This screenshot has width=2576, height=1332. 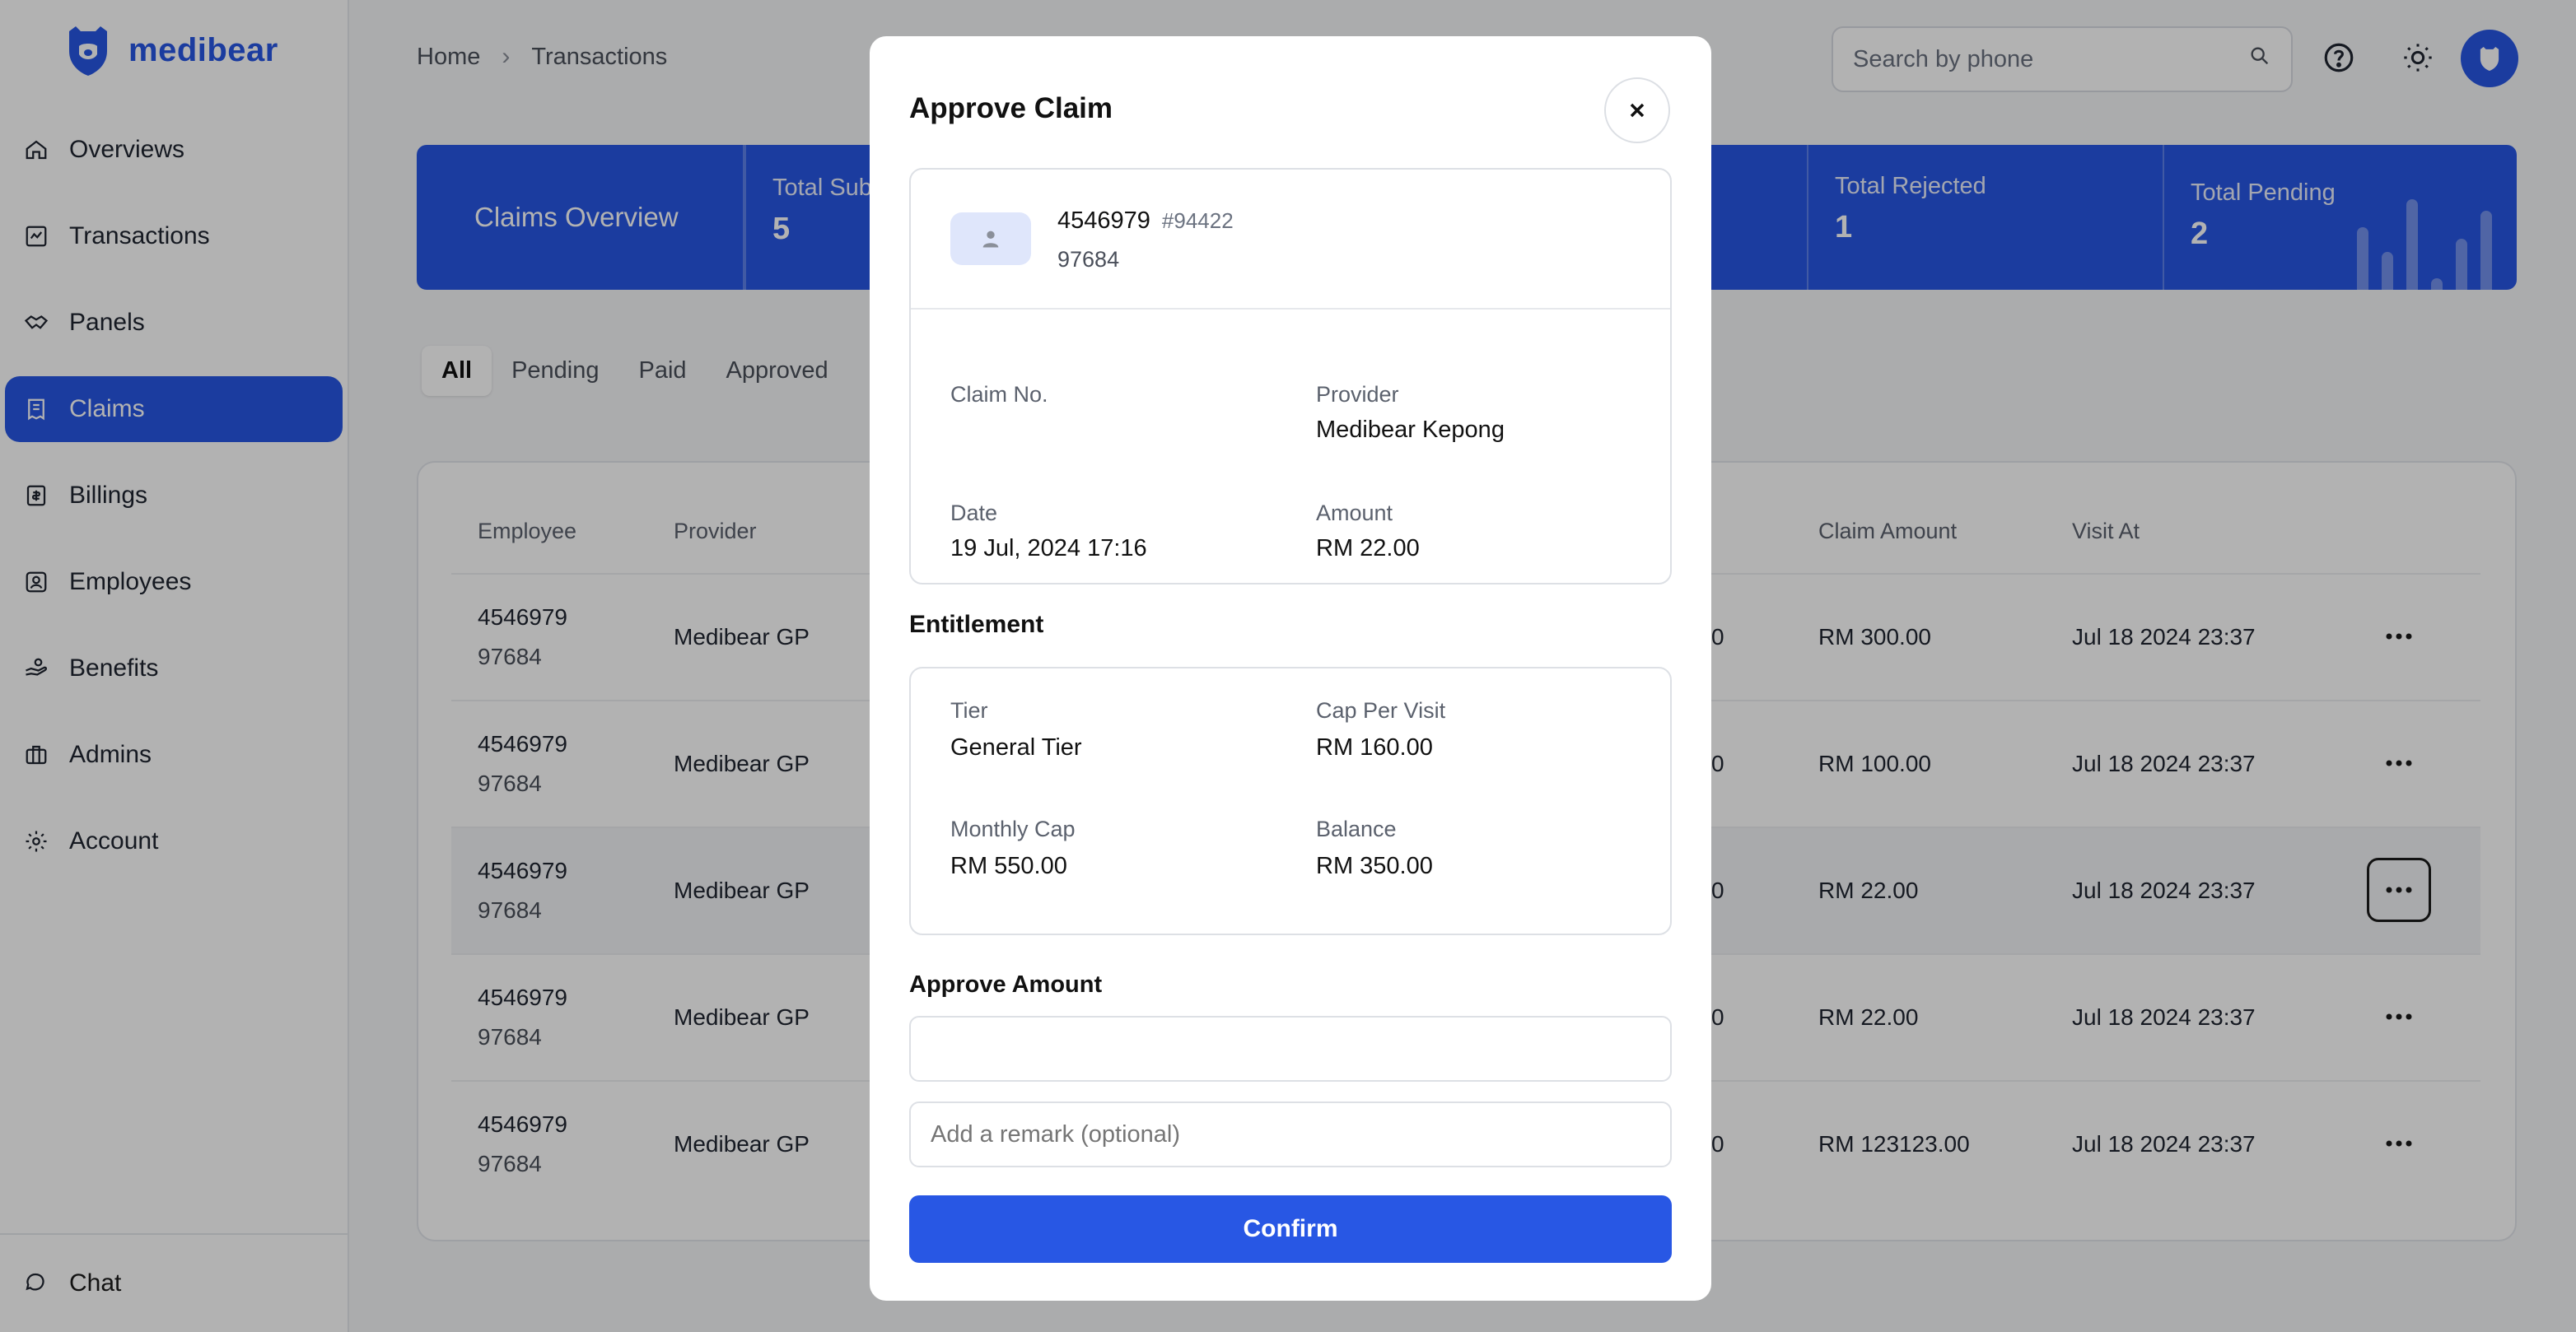 I want to click on tier-label: Tier, so click(x=969, y=711).